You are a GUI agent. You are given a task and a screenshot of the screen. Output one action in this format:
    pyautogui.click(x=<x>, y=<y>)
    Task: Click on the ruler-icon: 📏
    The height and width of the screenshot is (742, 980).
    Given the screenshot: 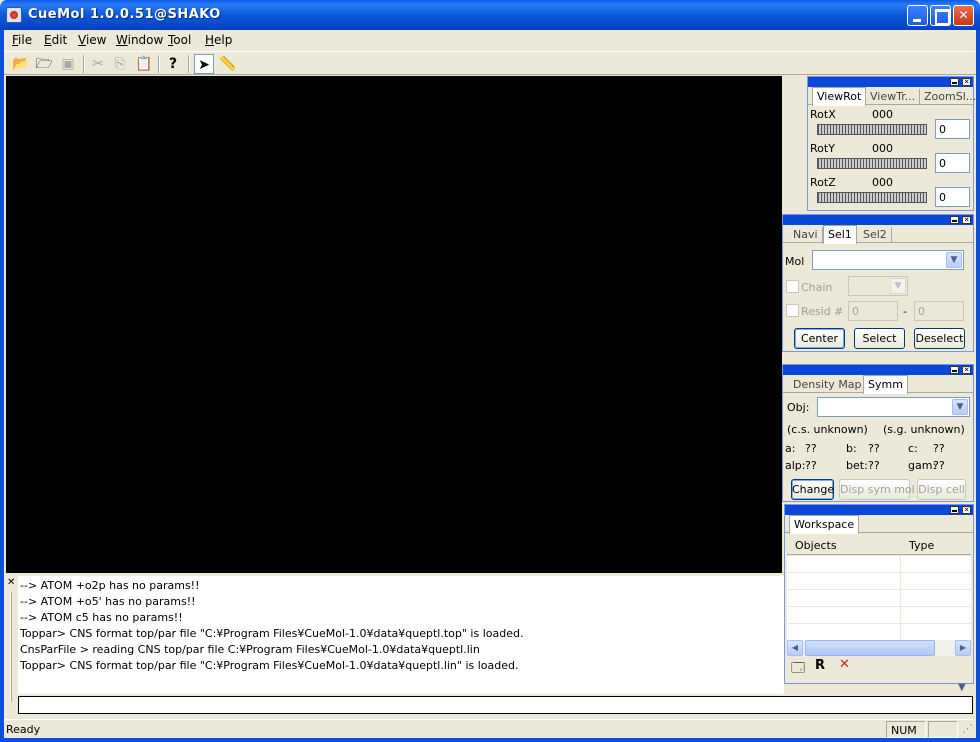 What is the action you would take?
    pyautogui.click(x=228, y=64)
    